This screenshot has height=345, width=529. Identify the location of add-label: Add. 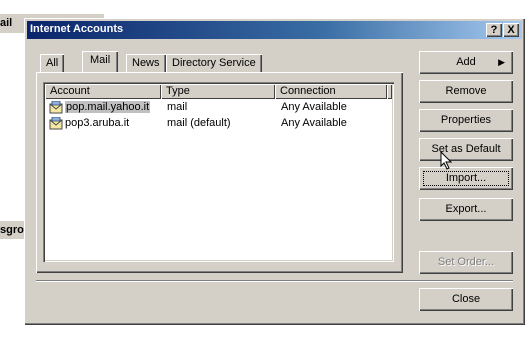
(466, 62).